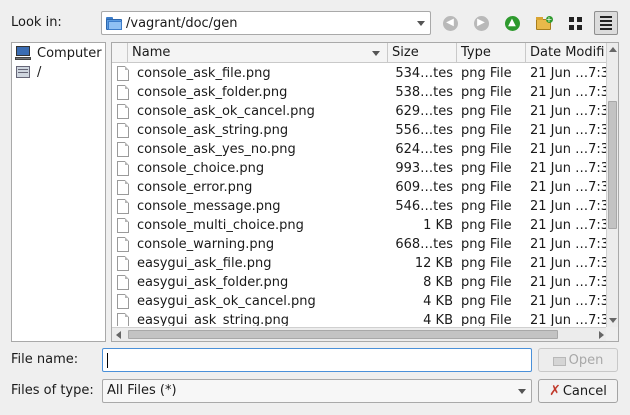 Image resolution: width=630 pixels, height=415 pixels. Describe the element at coordinates (424, 92) in the screenshot. I see `file-size-cell: 538…tes` at that location.